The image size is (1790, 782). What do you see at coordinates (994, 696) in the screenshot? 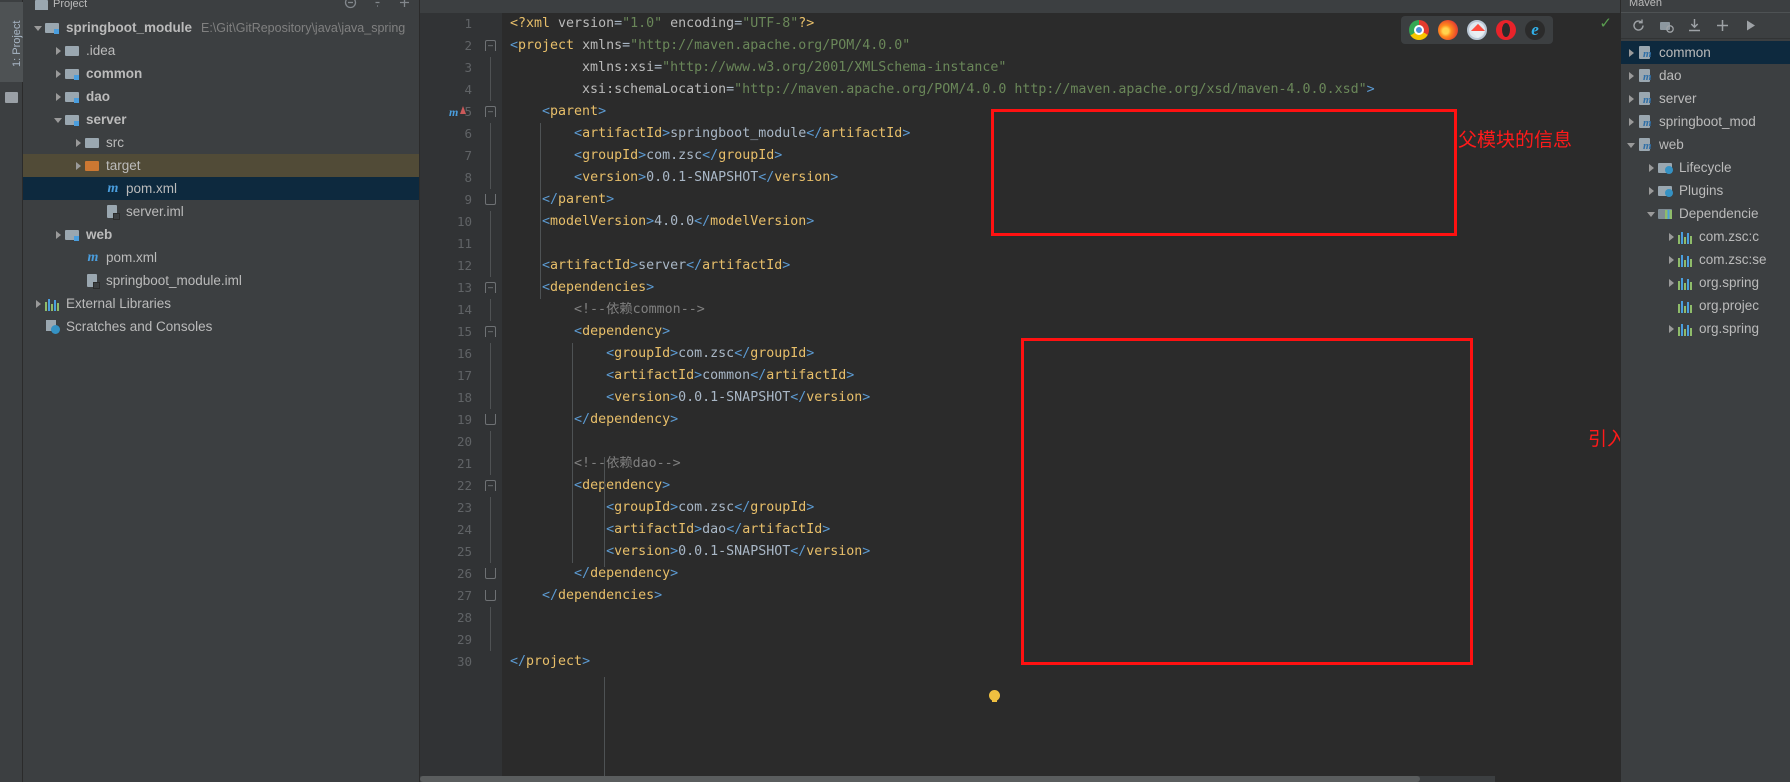
I see `intention-bulb-icon` at bounding box center [994, 696].